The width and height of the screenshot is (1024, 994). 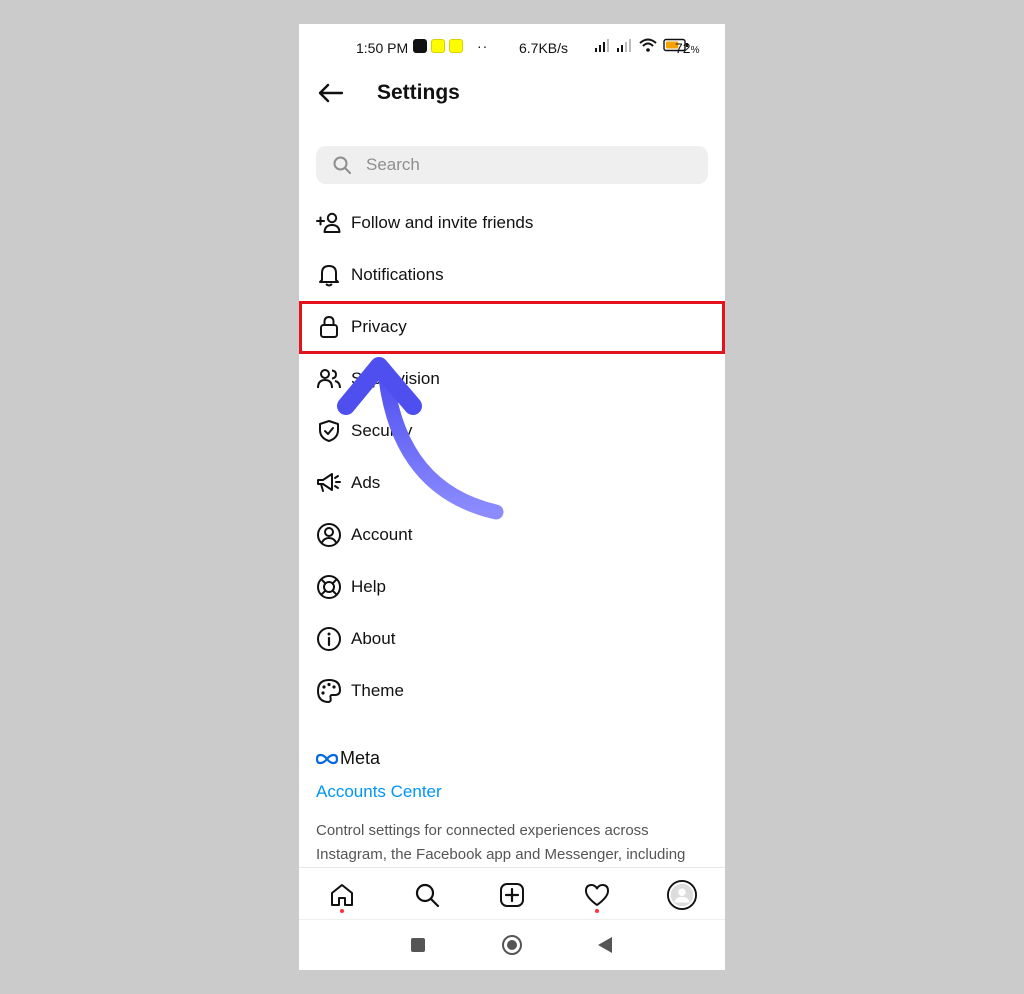 I want to click on triangle-back-icon, so click(x=605, y=945).